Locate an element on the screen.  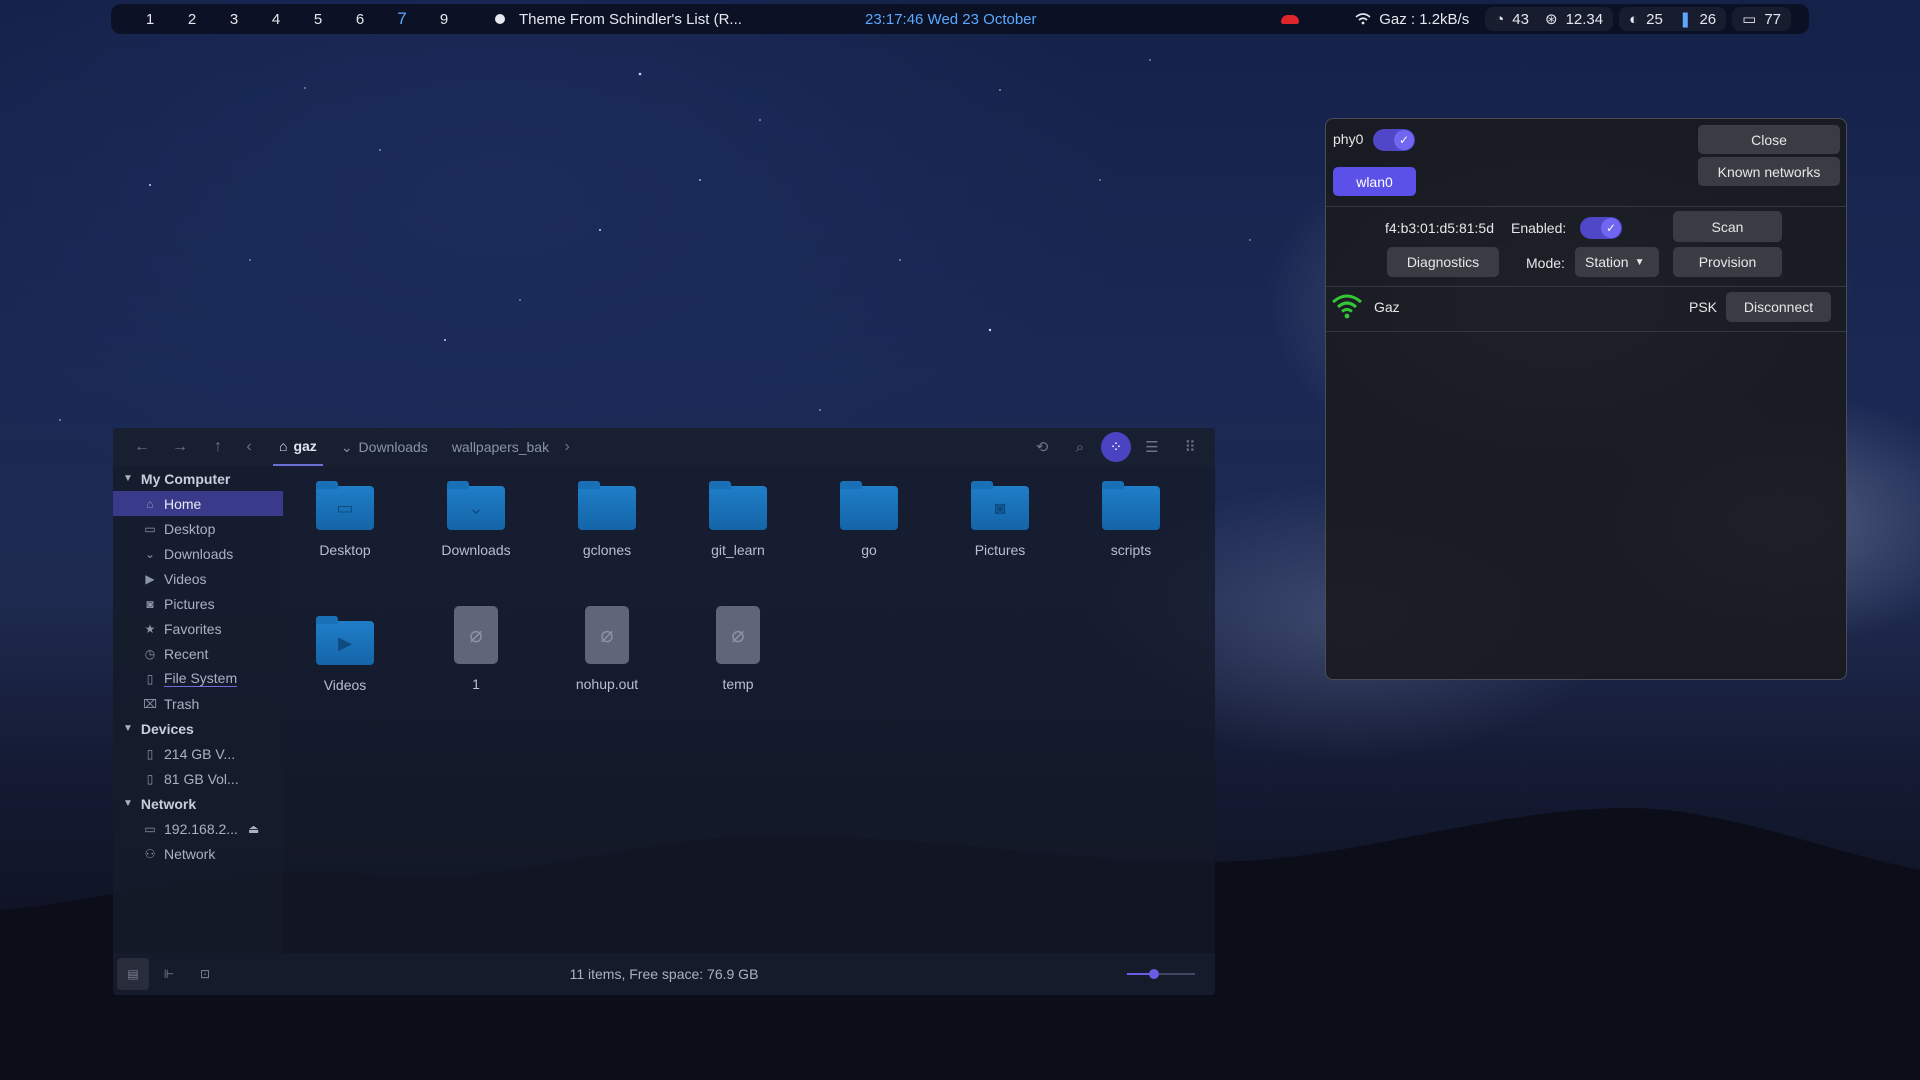
file-item: ⌀ temp is located at coordinates (738, 649).